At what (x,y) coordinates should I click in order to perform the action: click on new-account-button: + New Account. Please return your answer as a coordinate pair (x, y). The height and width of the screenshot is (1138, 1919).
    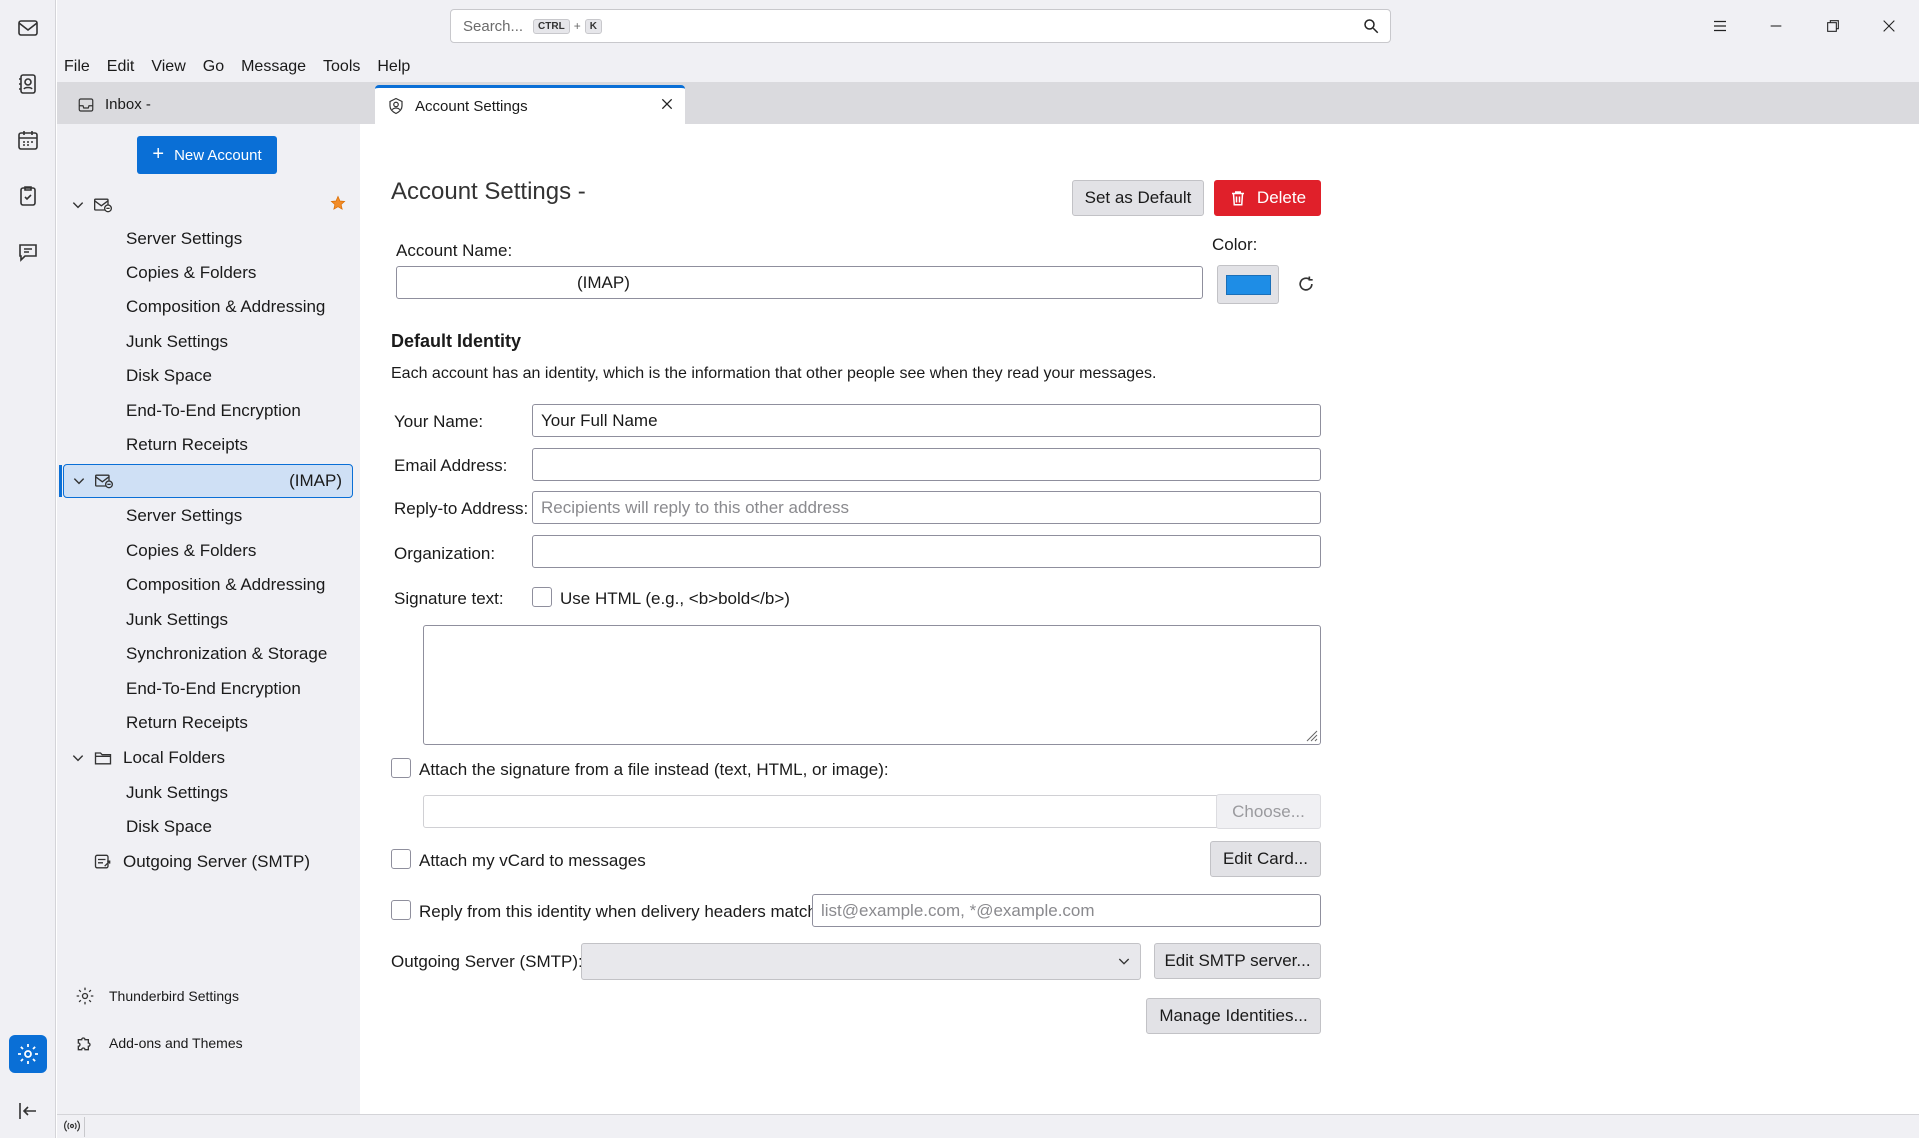
    Looking at the image, I should click on (207, 155).